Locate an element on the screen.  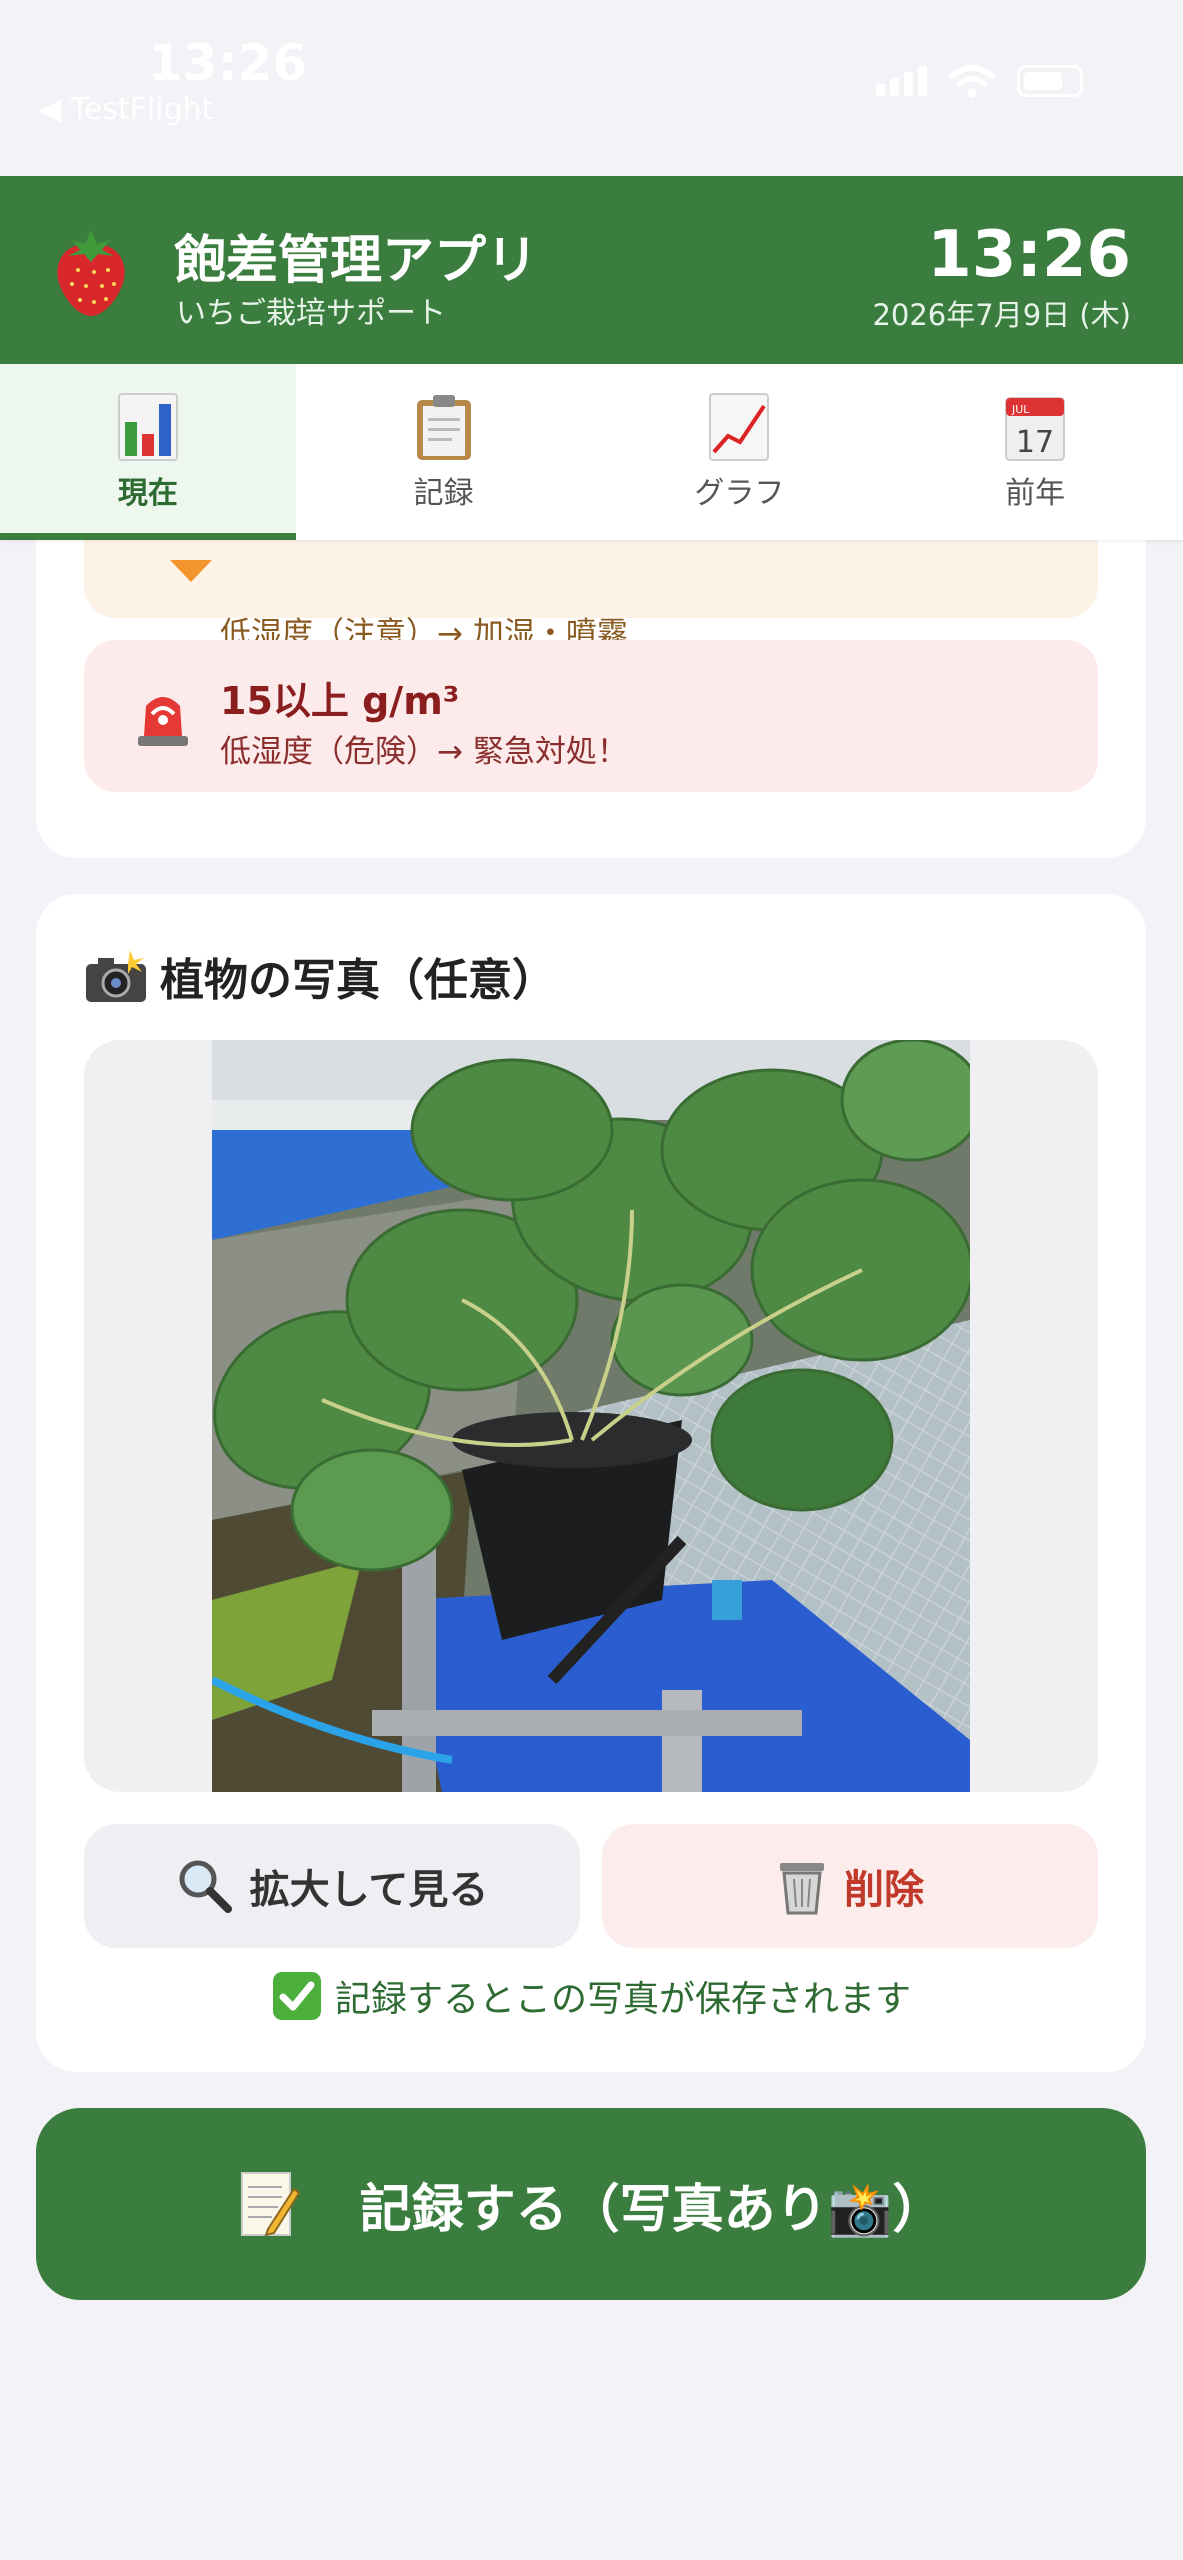
tab-label-last-year: 前年 is located at coordinates (1035, 493).